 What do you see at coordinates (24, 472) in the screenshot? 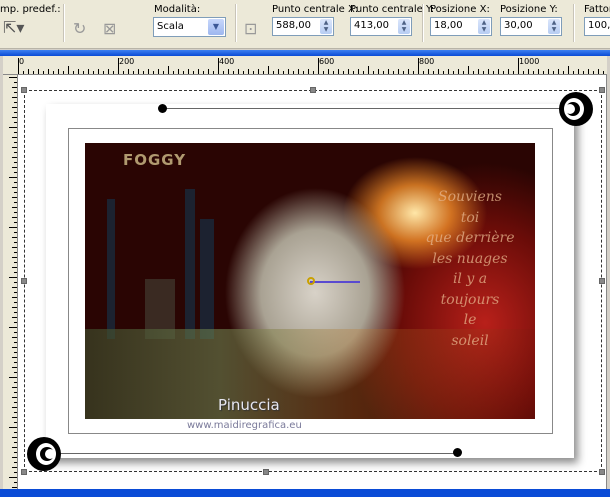
I see `resize-handle-bl` at bounding box center [24, 472].